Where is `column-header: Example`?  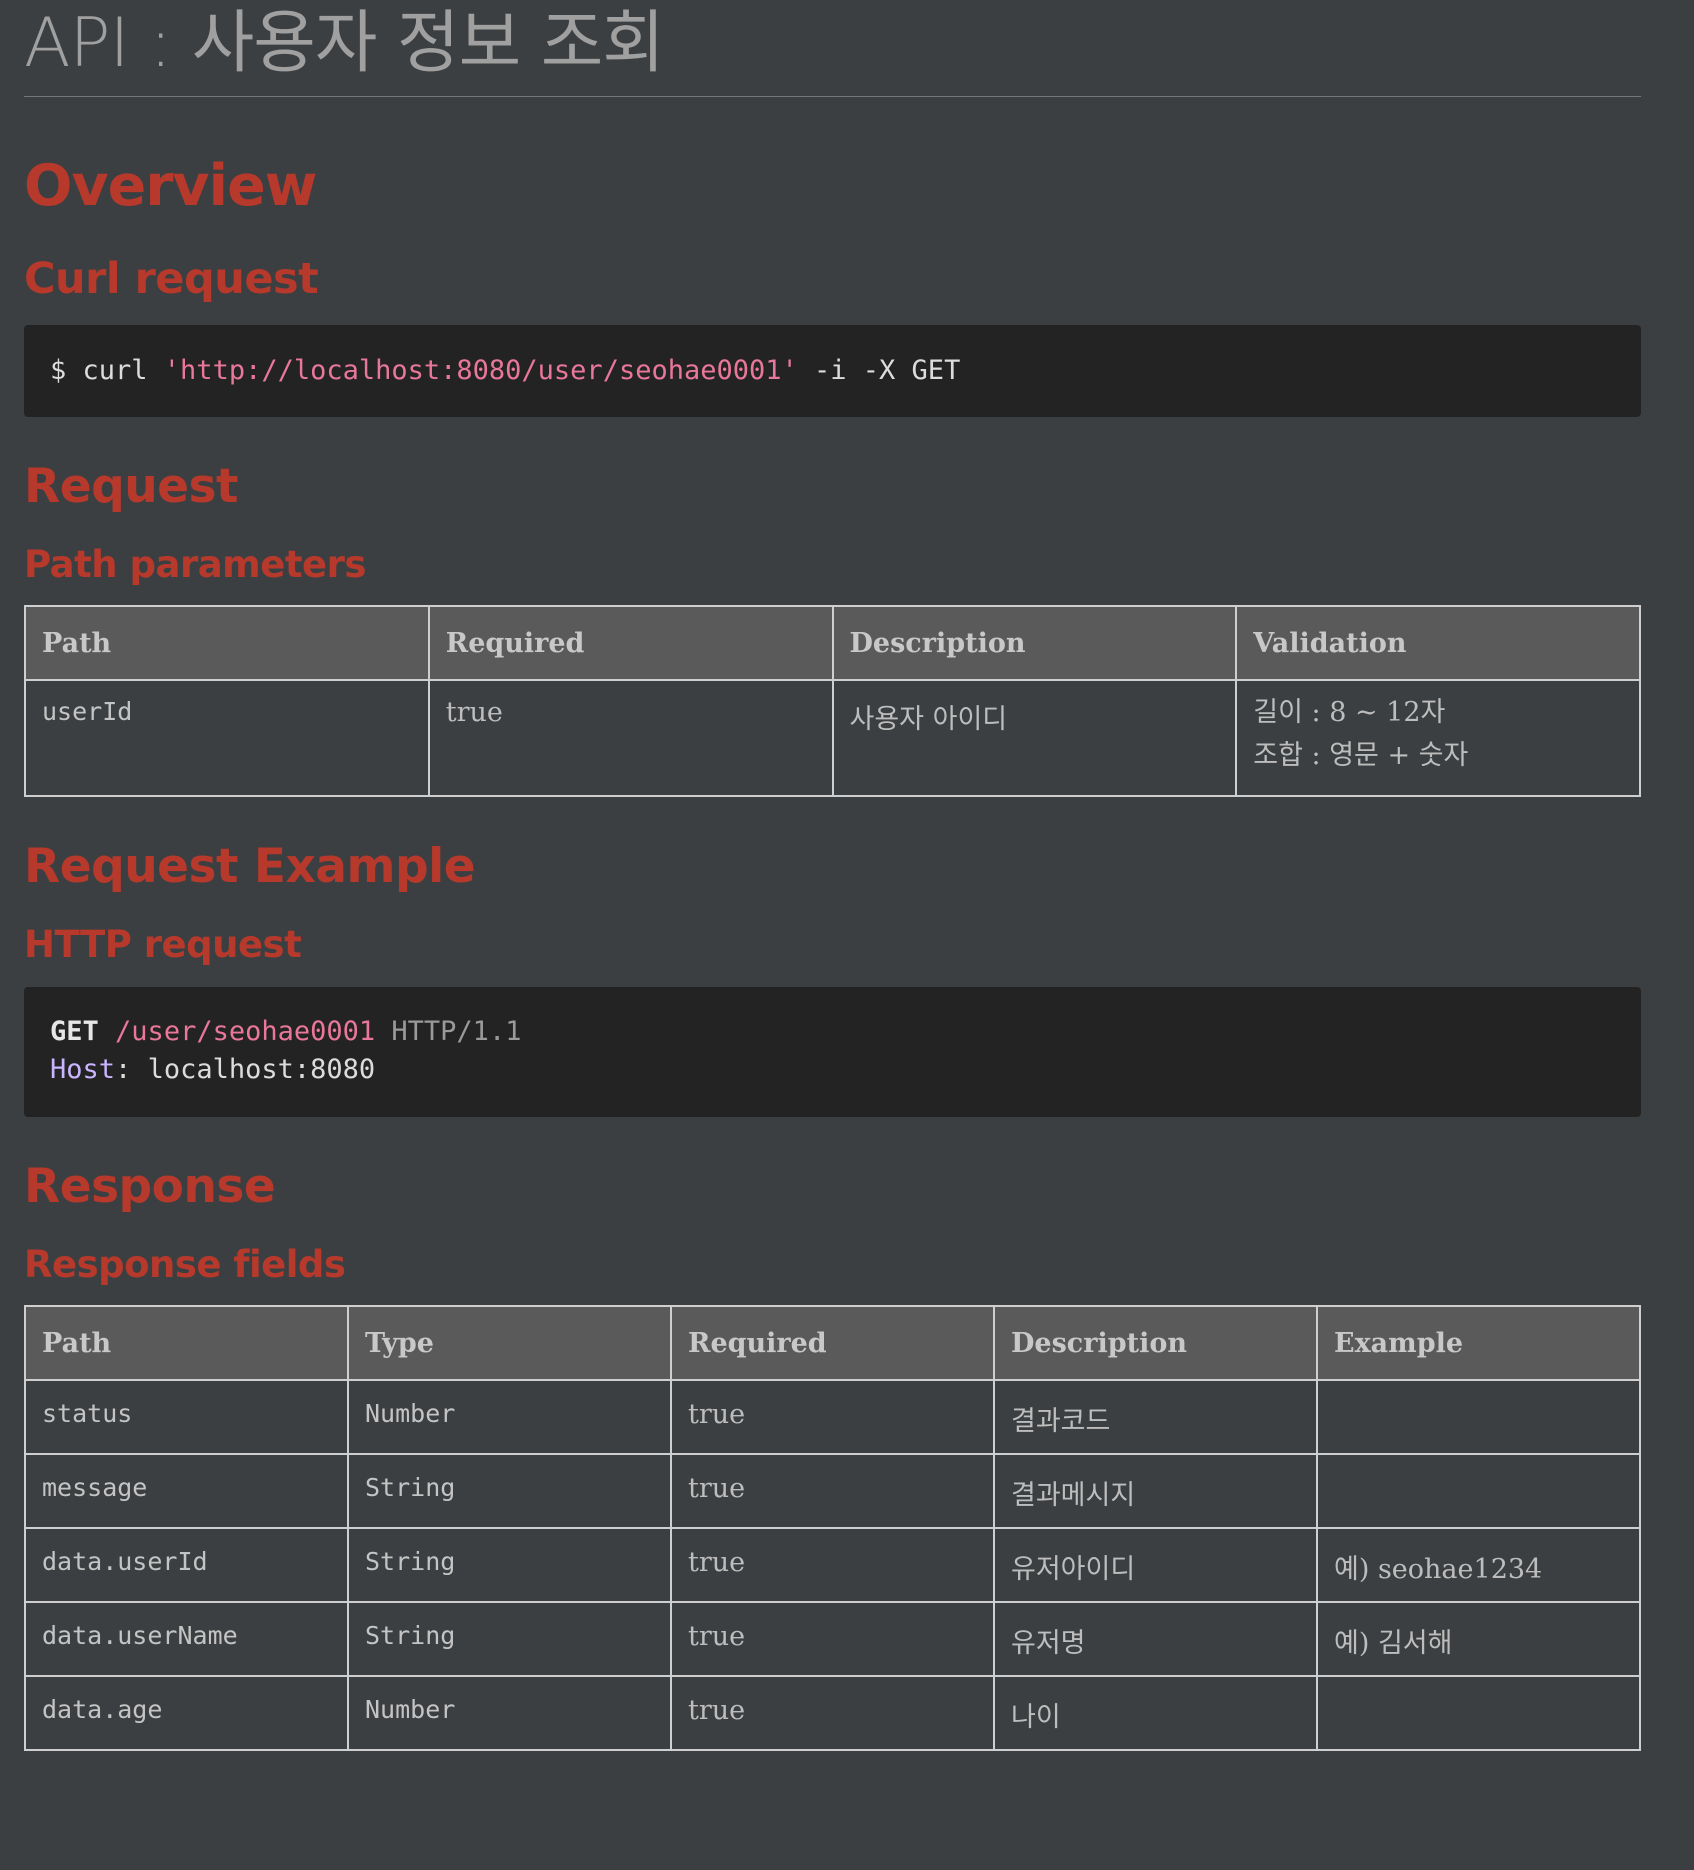
column-header: Example is located at coordinates (1478, 1343).